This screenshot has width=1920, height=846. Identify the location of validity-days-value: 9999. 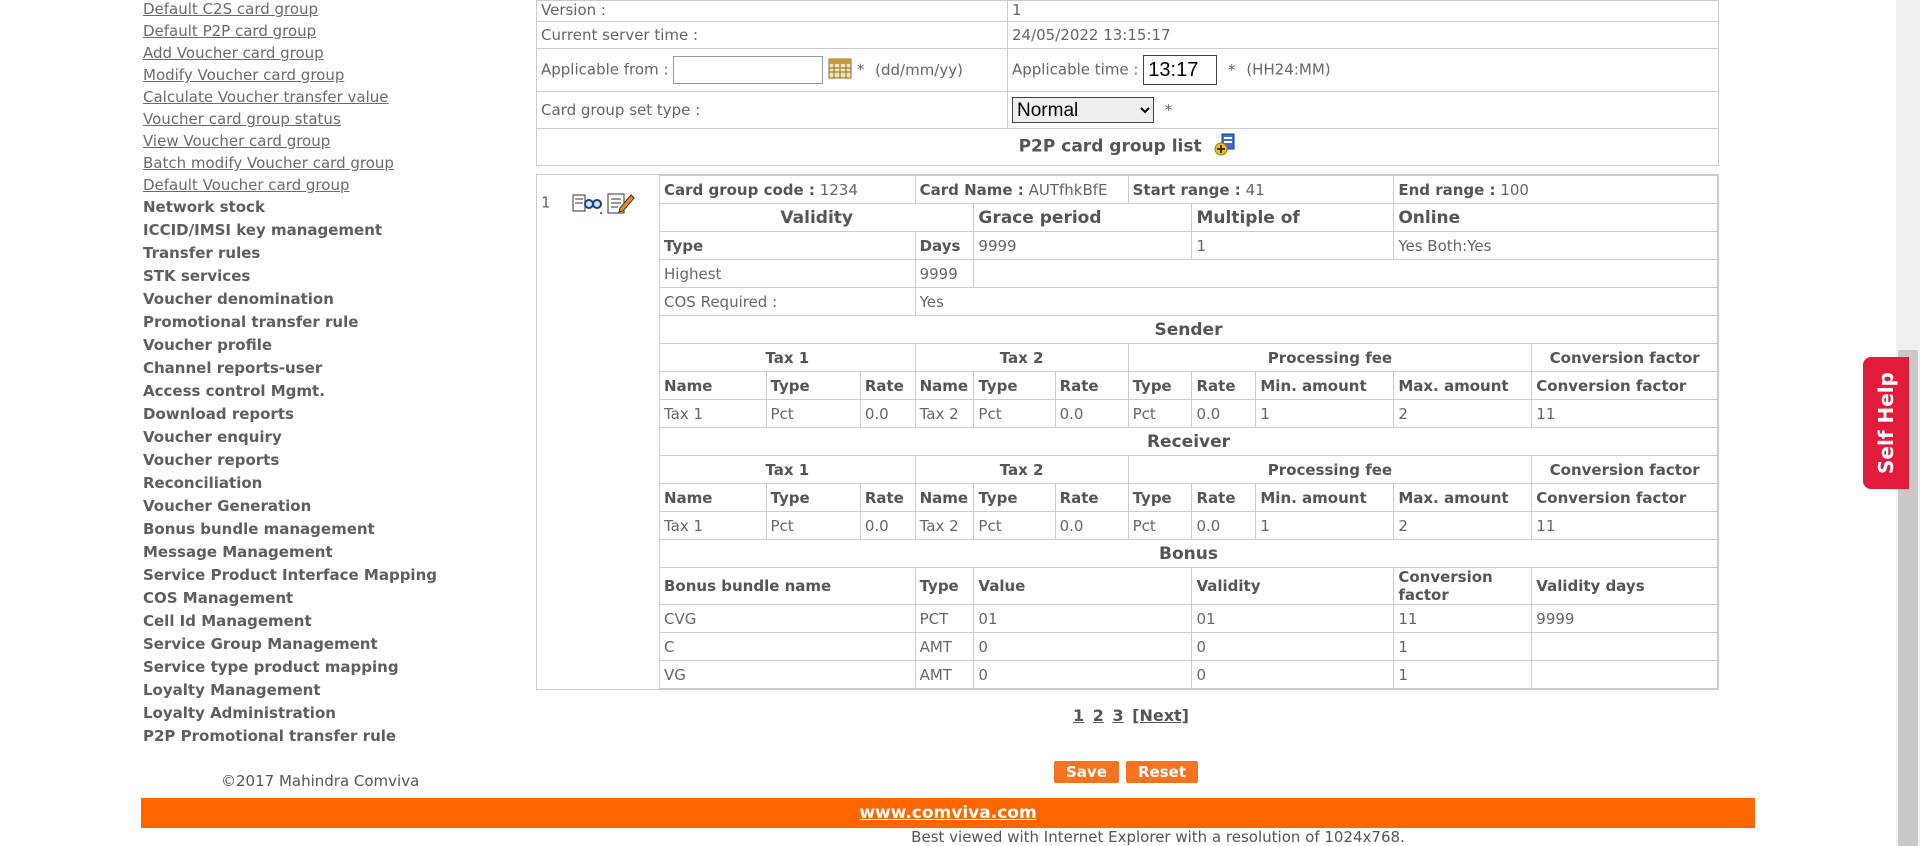
(944, 273).